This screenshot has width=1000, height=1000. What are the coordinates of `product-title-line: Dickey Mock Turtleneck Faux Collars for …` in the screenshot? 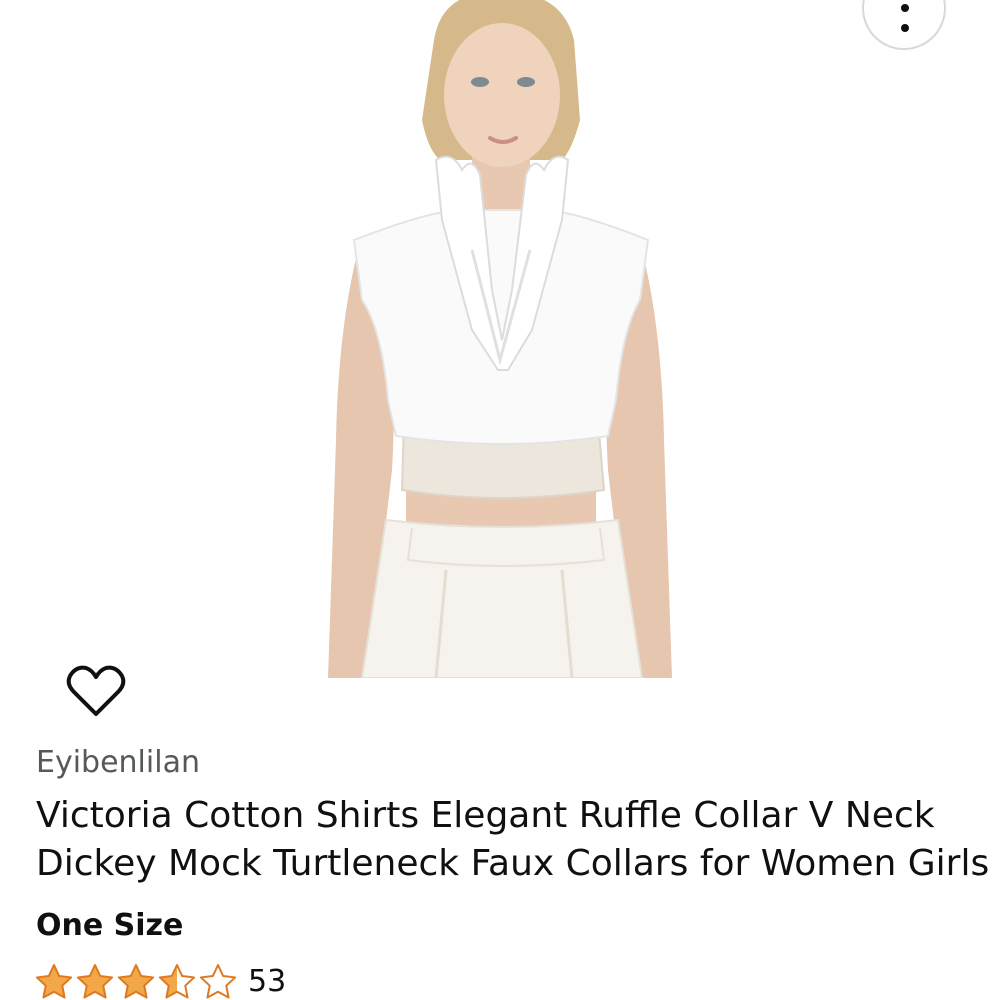 It's located at (513, 863).